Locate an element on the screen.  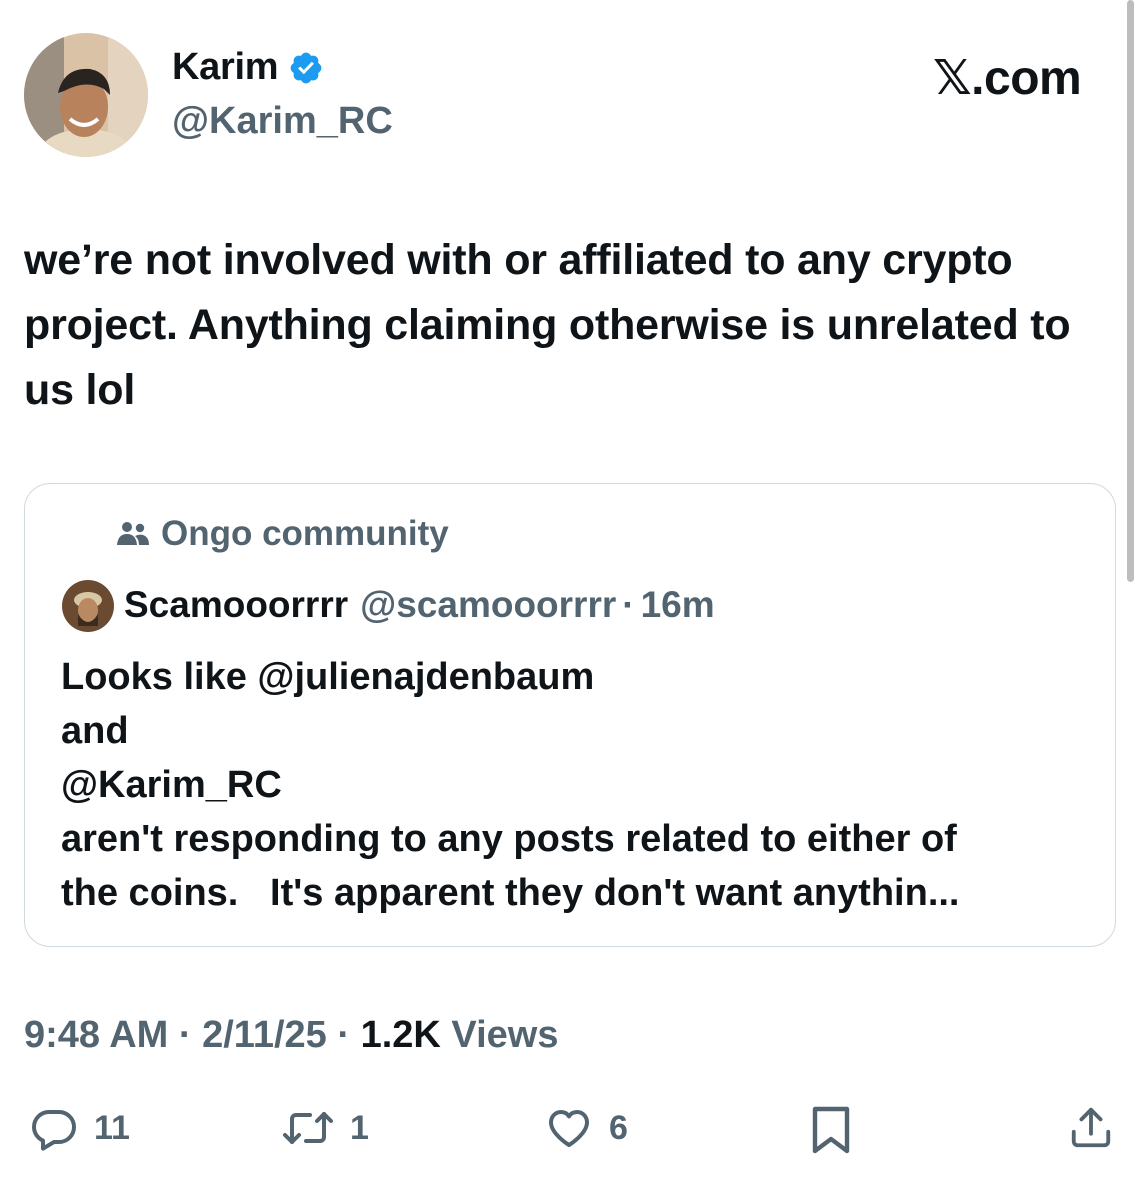
quoted-author-name: Scamooorrrr is located at coordinates (236, 605).